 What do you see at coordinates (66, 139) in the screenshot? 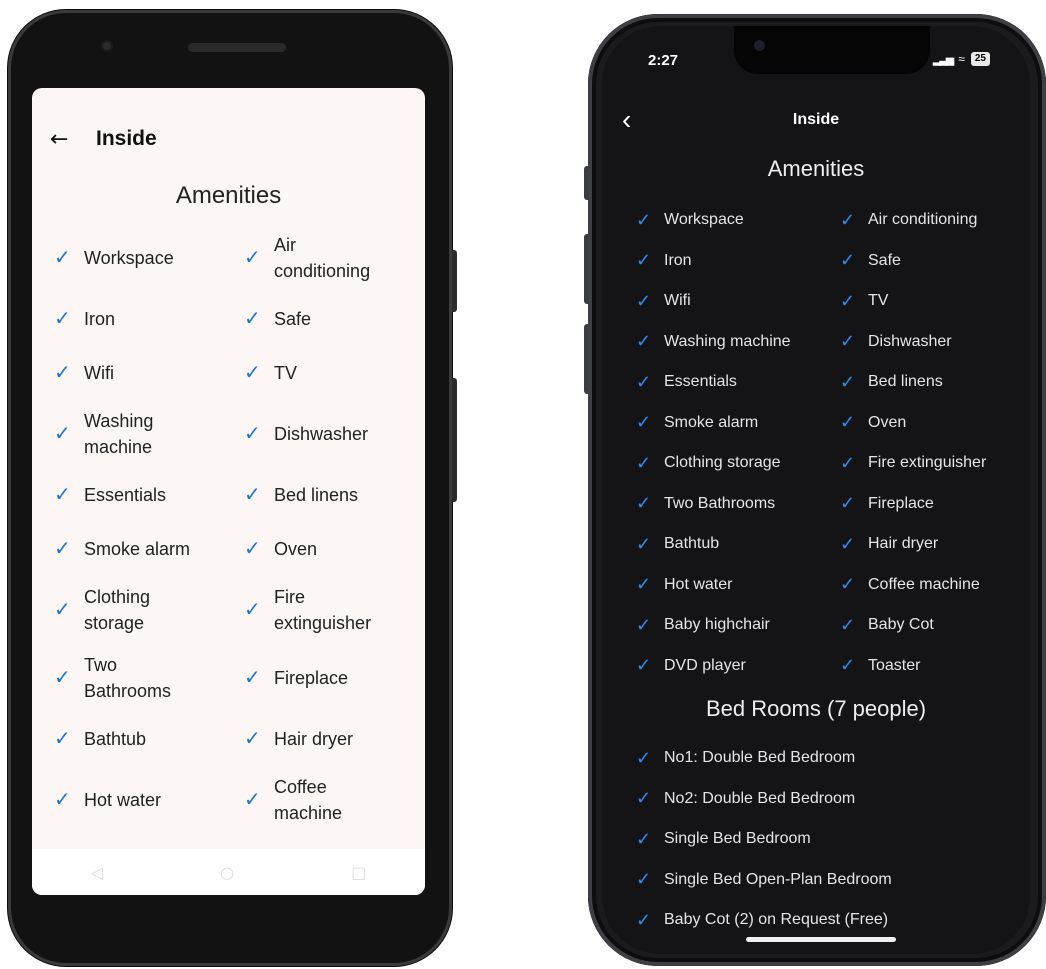
I see `arrow-left-icon: ←` at bounding box center [66, 139].